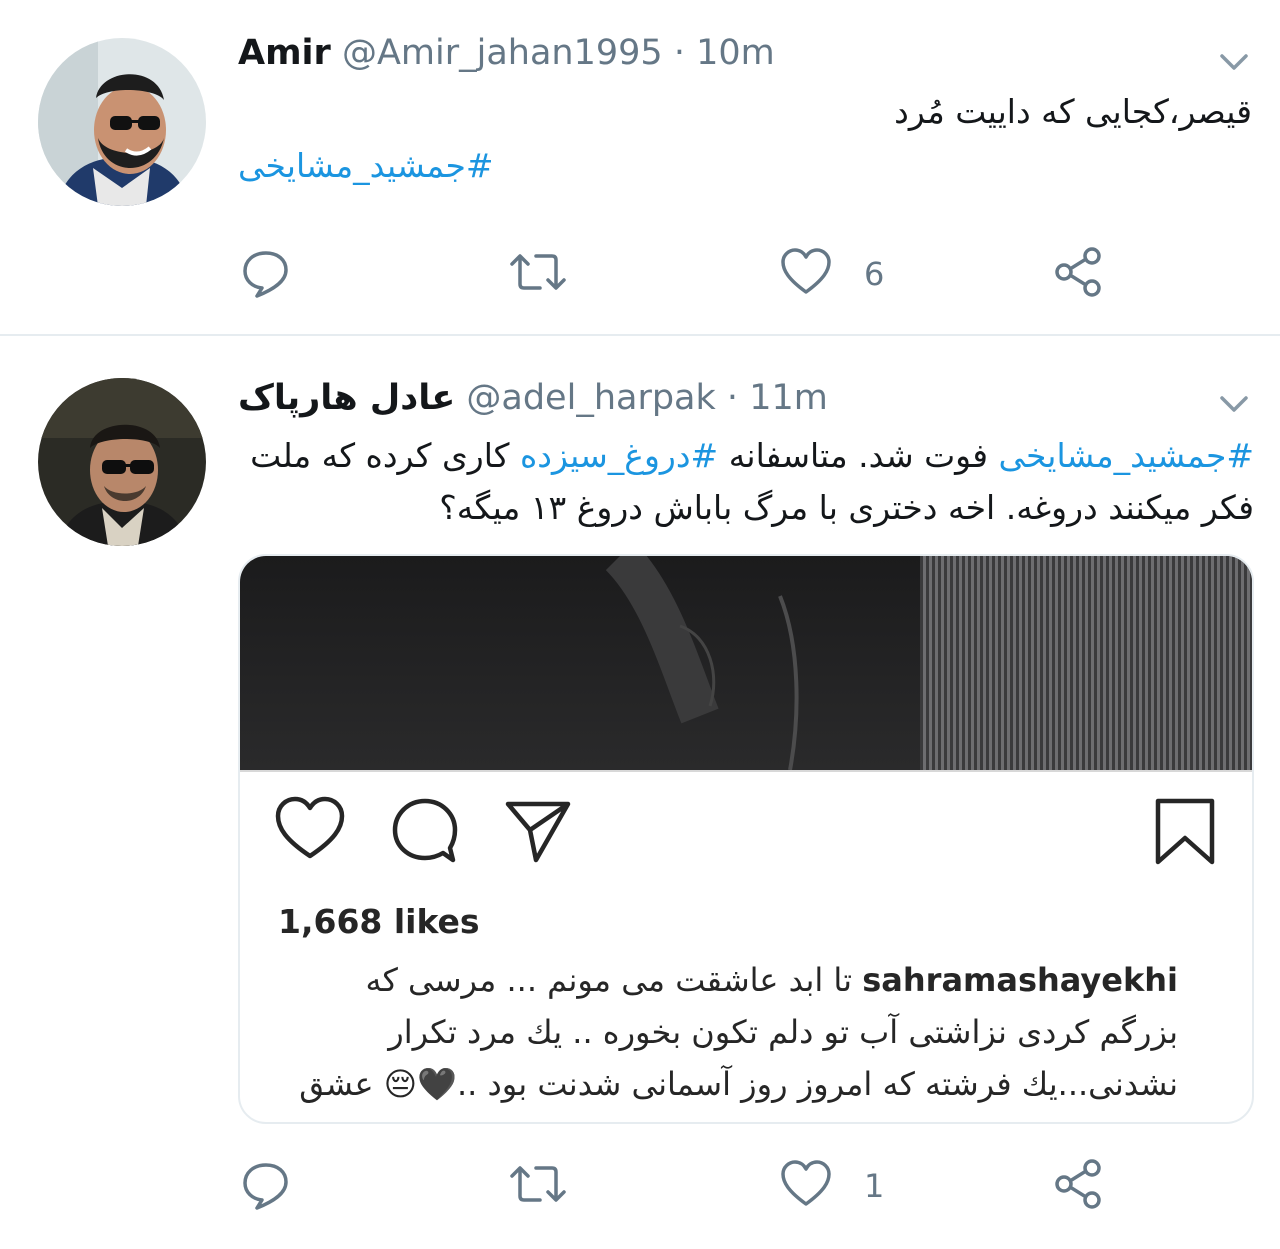  What do you see at coordinates (284, 53) in the screenshot?
I see `display-name: Amir` at bounding box center [284, 53].